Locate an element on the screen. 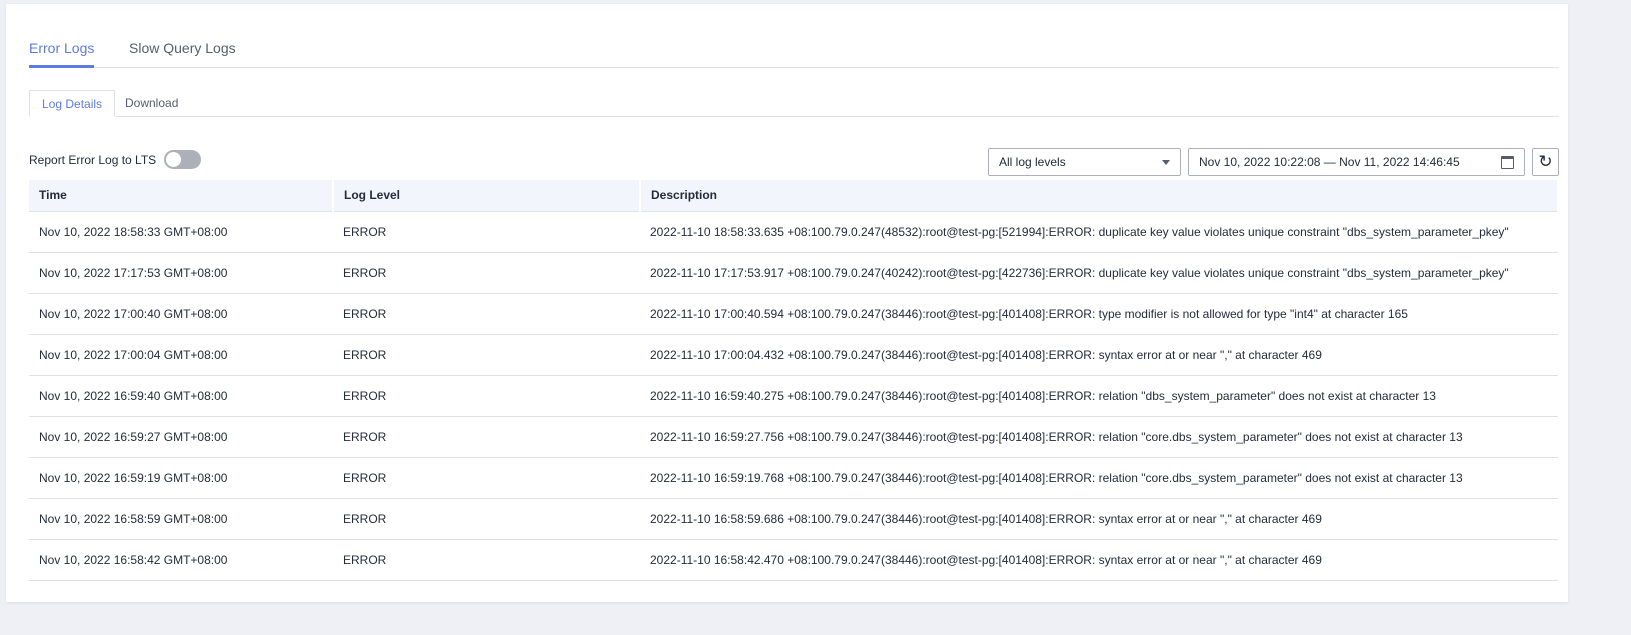 This screenshot has height=635, width=1631. tab-download: Download is located at coordinates (151, 103).